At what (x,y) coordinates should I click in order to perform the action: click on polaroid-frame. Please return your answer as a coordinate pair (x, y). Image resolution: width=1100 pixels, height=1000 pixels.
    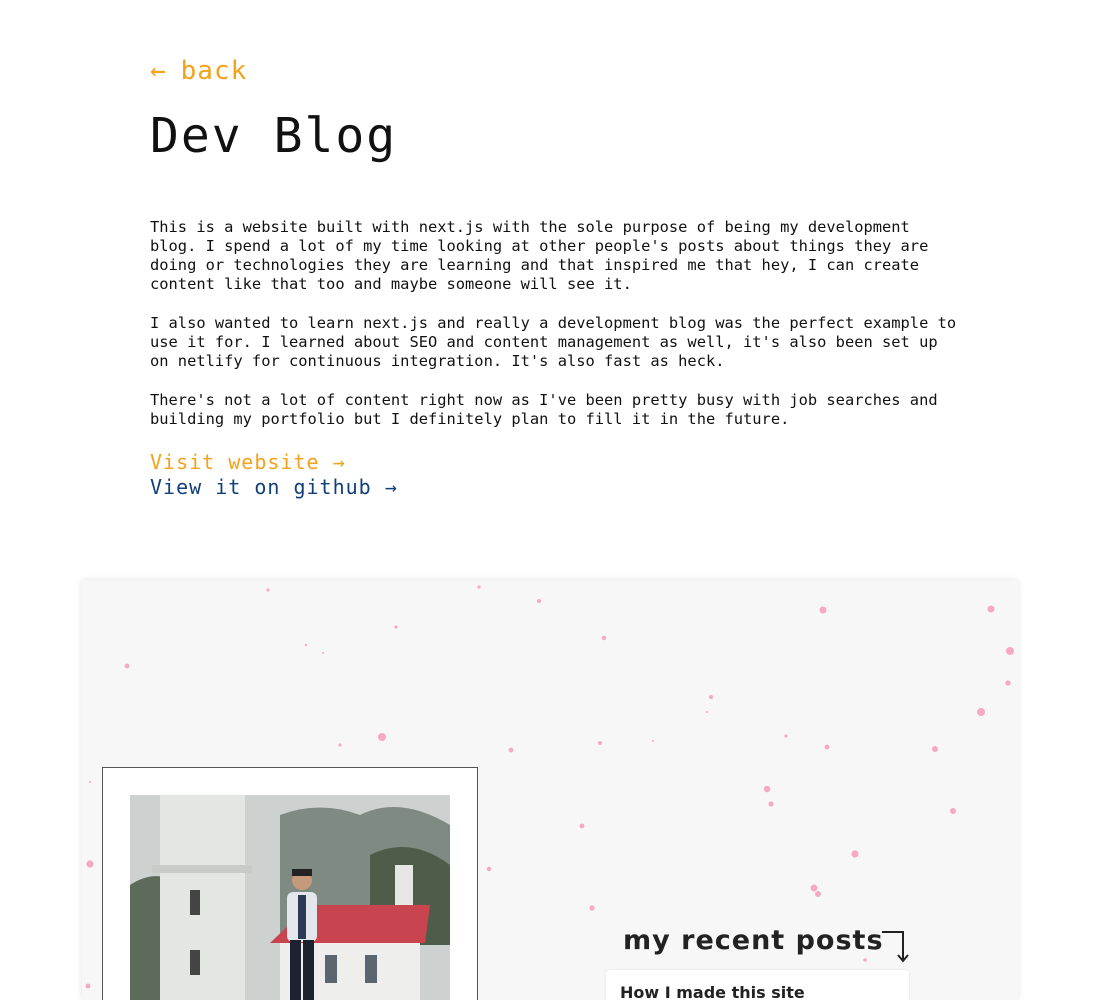
    Looking at the image, I should click on (290, 883).